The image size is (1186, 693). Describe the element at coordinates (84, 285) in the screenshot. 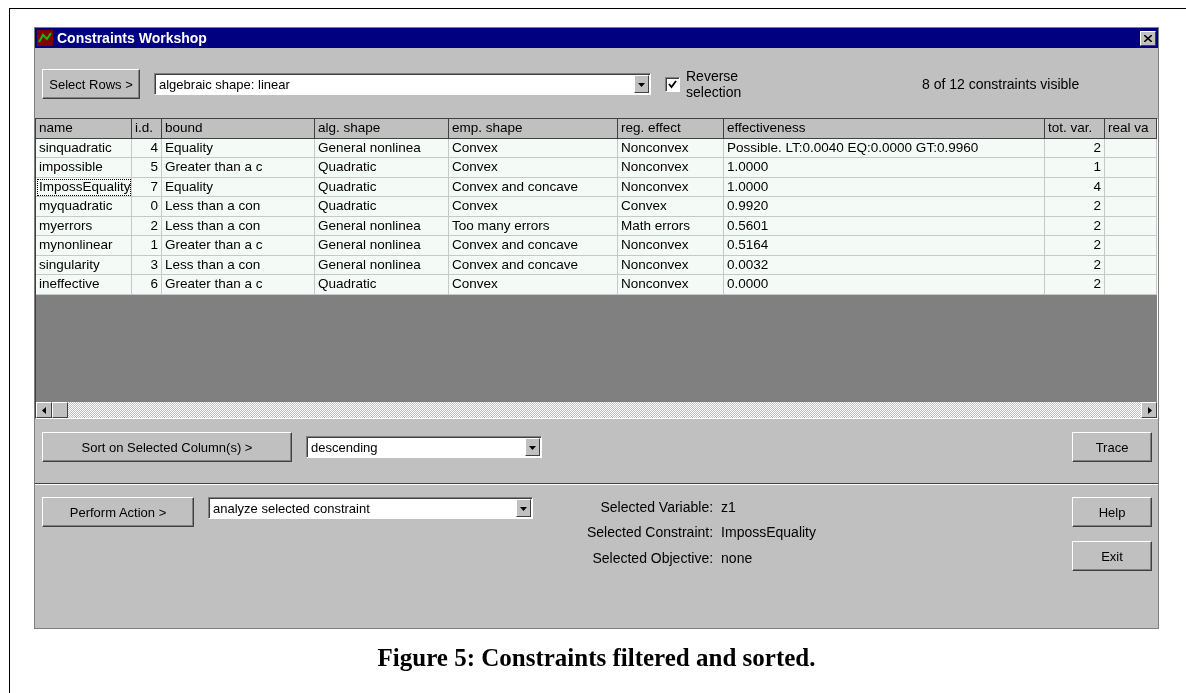

I see `table-cell: ineffective` at that location.